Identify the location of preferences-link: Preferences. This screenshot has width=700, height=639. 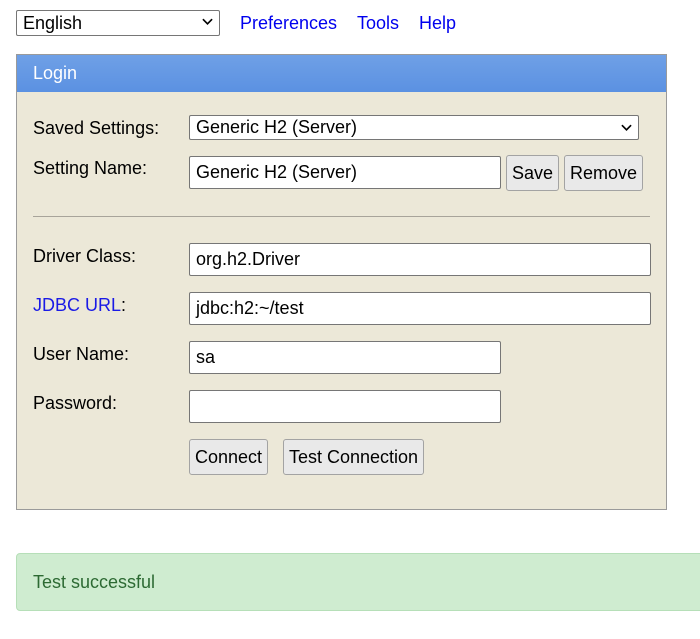
(288, 23).